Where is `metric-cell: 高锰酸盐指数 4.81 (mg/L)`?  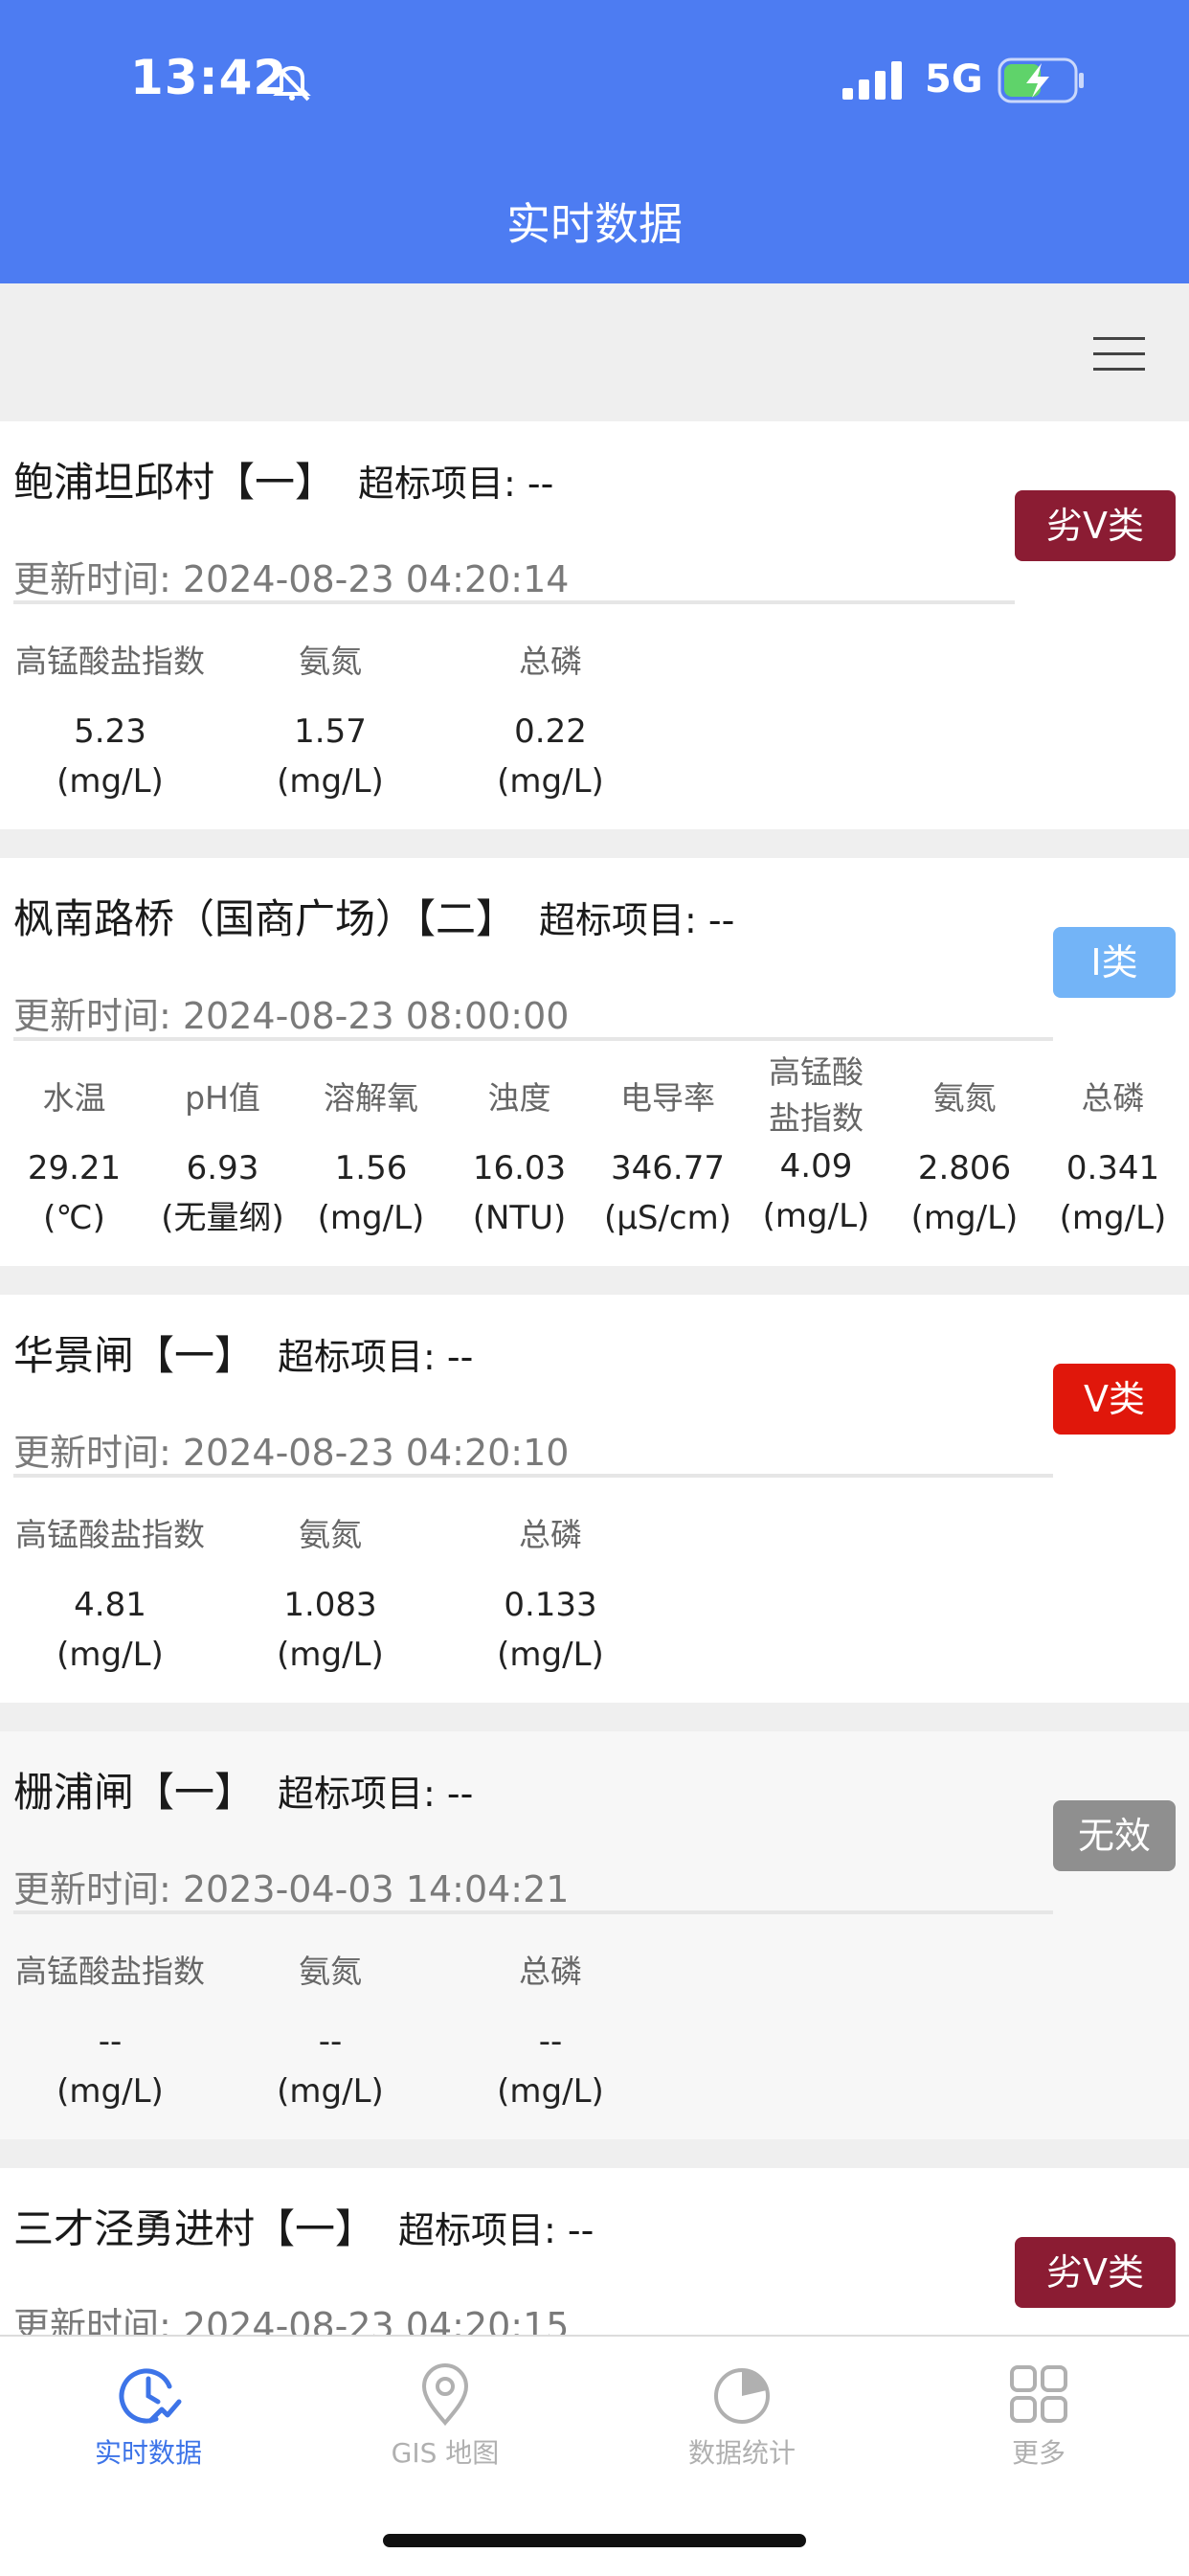
metric-cell: 高锰酸盐指数 4.81 (mg/L) is located at coordinates (110, 1595).